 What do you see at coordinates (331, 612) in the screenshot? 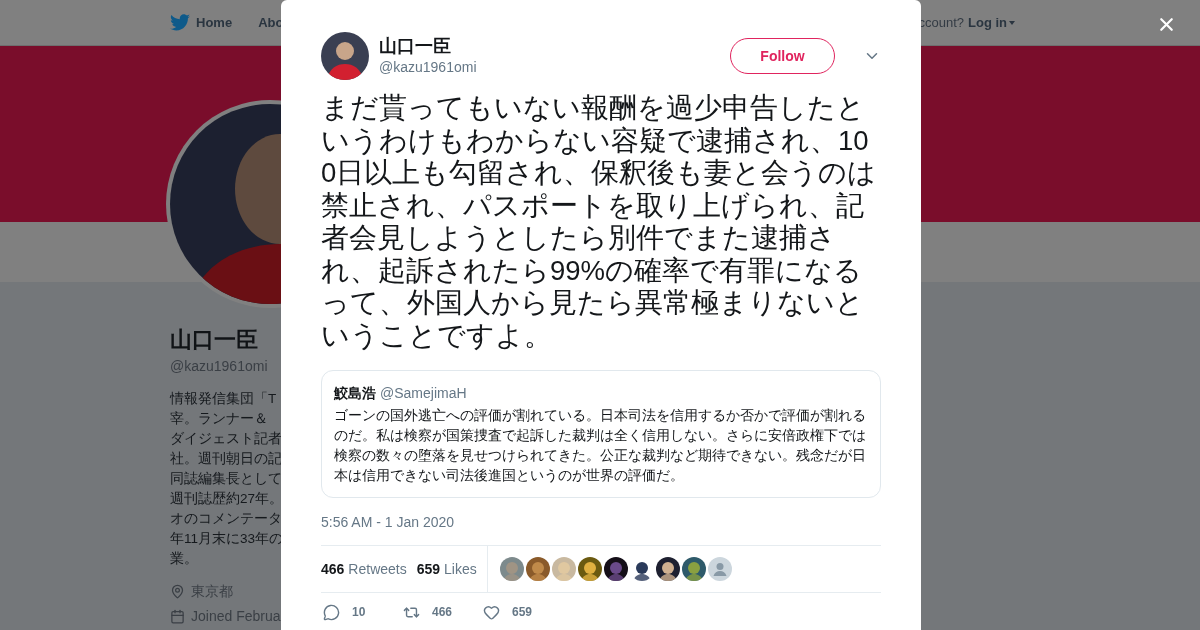
I see `reply-icon` at bounding box center [331, 612].